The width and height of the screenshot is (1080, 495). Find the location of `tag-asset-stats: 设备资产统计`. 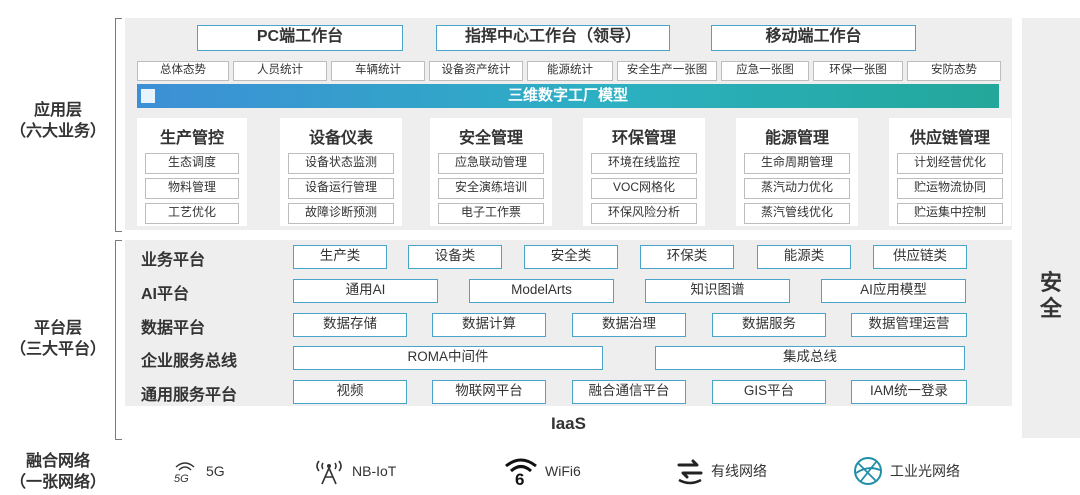

tag-asset-stats: 设备资产统计 is located at coordinates (476, 71).